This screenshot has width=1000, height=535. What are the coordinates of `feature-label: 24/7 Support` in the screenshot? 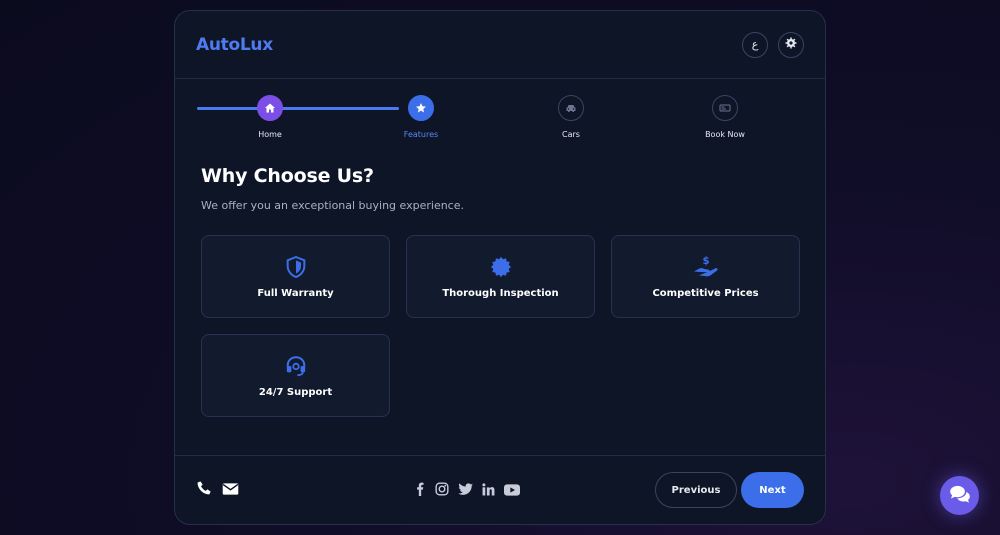 It's located at (295, 392).